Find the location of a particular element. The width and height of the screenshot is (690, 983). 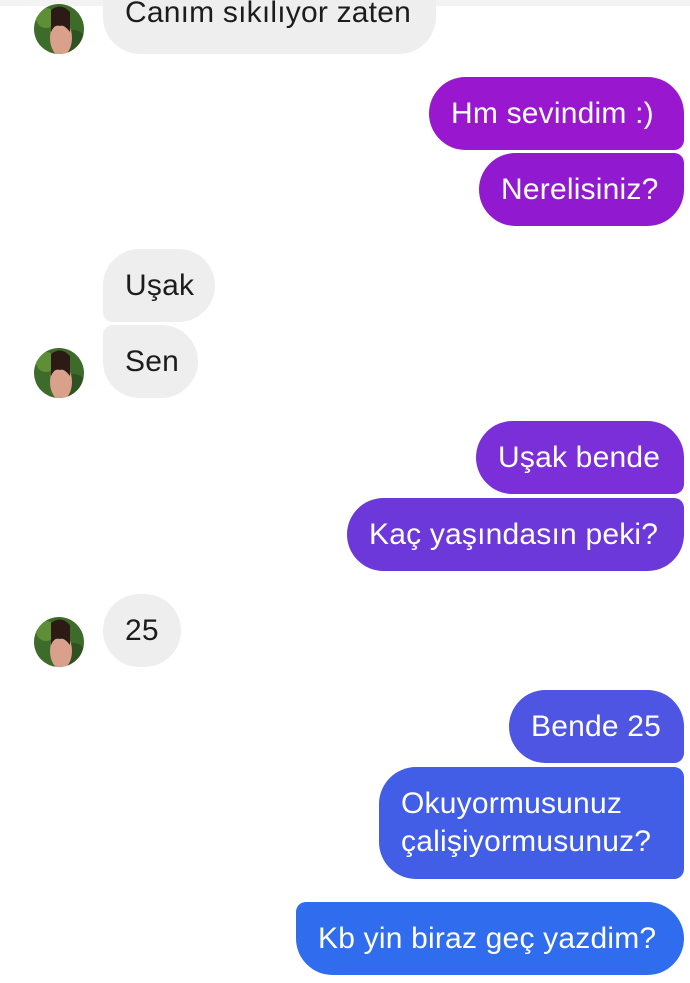

incoming-message: Canım sıkılıyor zaten is located at coordinates (269, 27).